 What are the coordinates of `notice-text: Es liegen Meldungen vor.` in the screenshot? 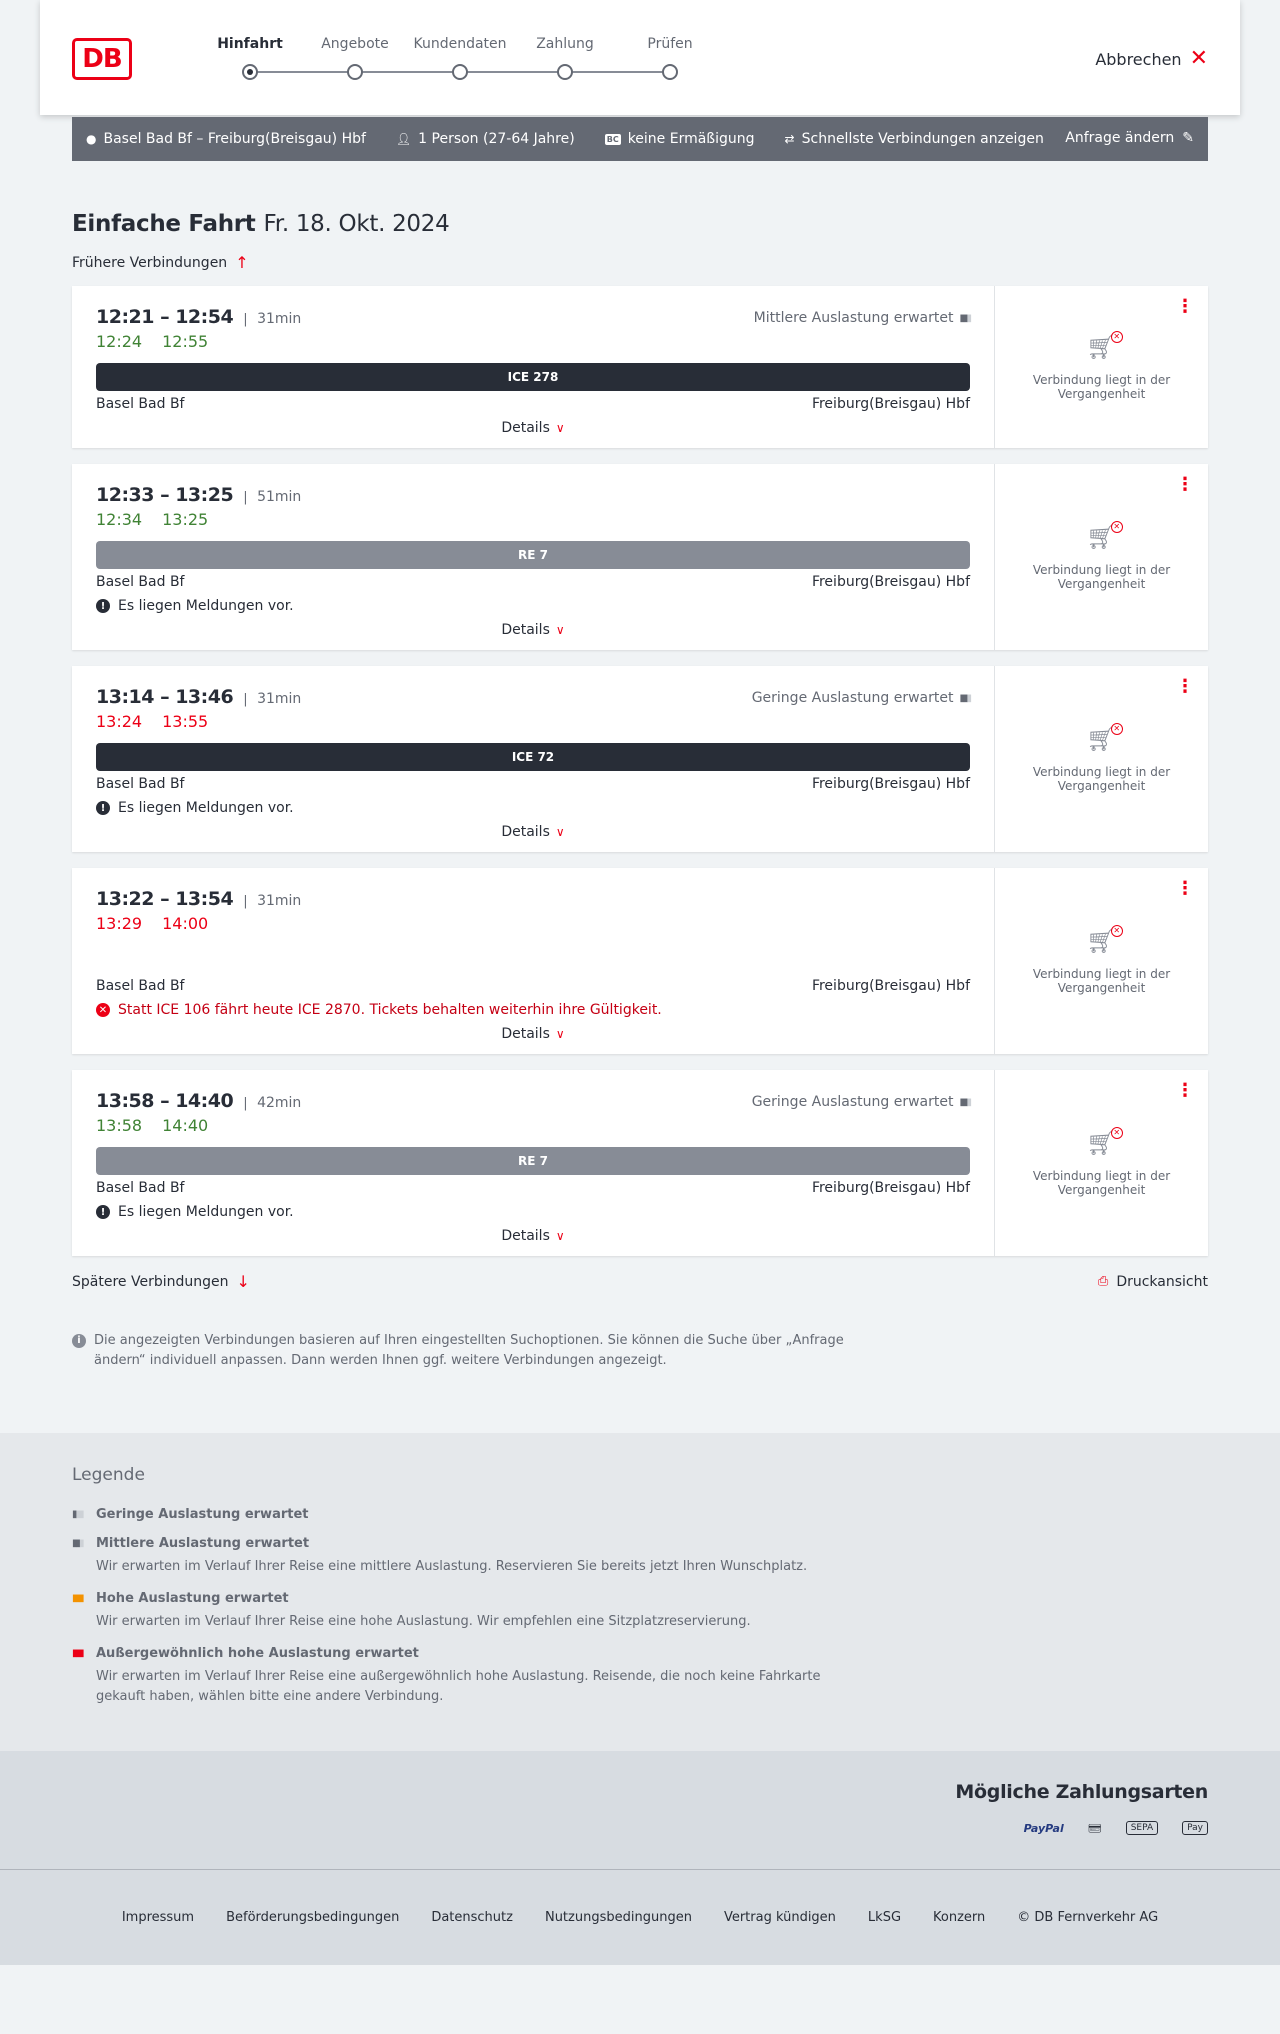 It's located at (206, 1212).